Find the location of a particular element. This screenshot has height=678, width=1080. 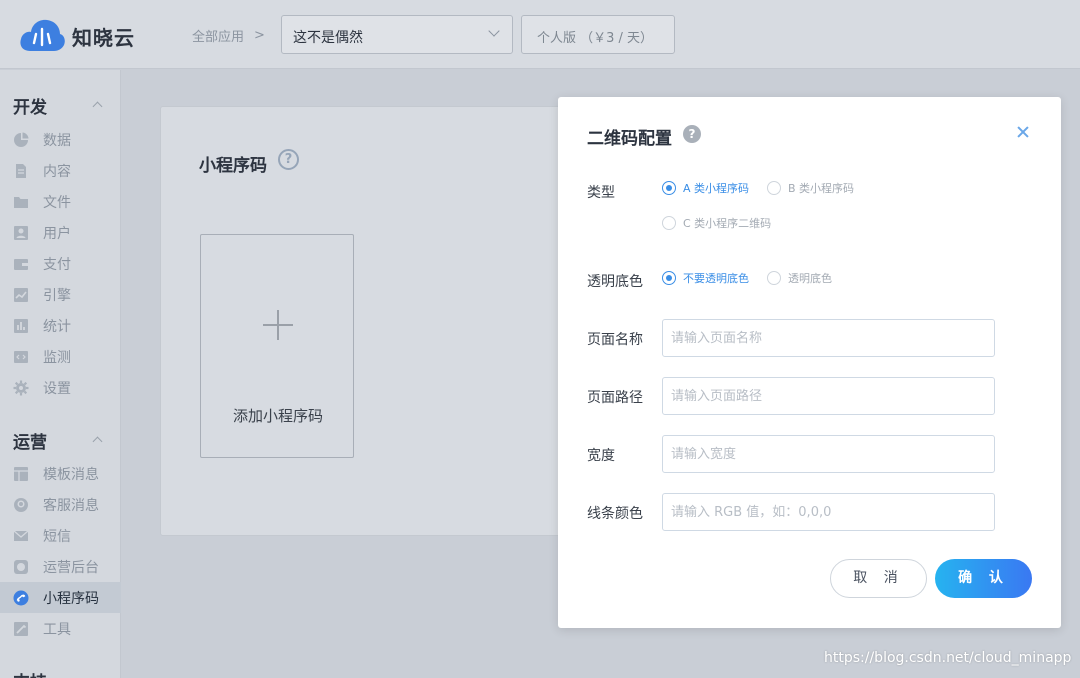

code-icon is located at coordinates (21, 356).